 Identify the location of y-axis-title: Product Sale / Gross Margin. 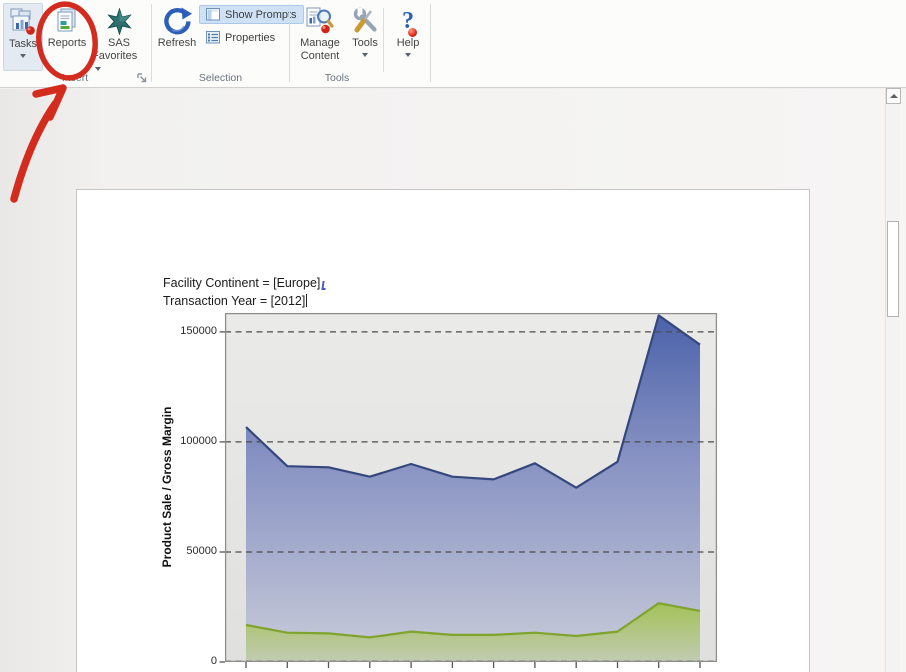
(167, 487).